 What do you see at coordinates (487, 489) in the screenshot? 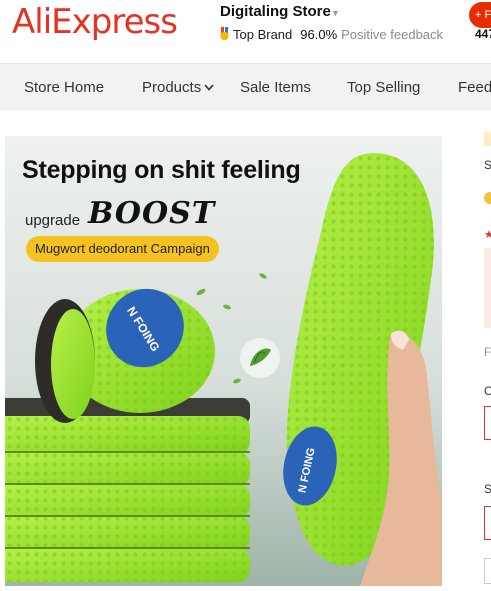
I see `size-label-fragment: S` at bounding box center [487, 489].